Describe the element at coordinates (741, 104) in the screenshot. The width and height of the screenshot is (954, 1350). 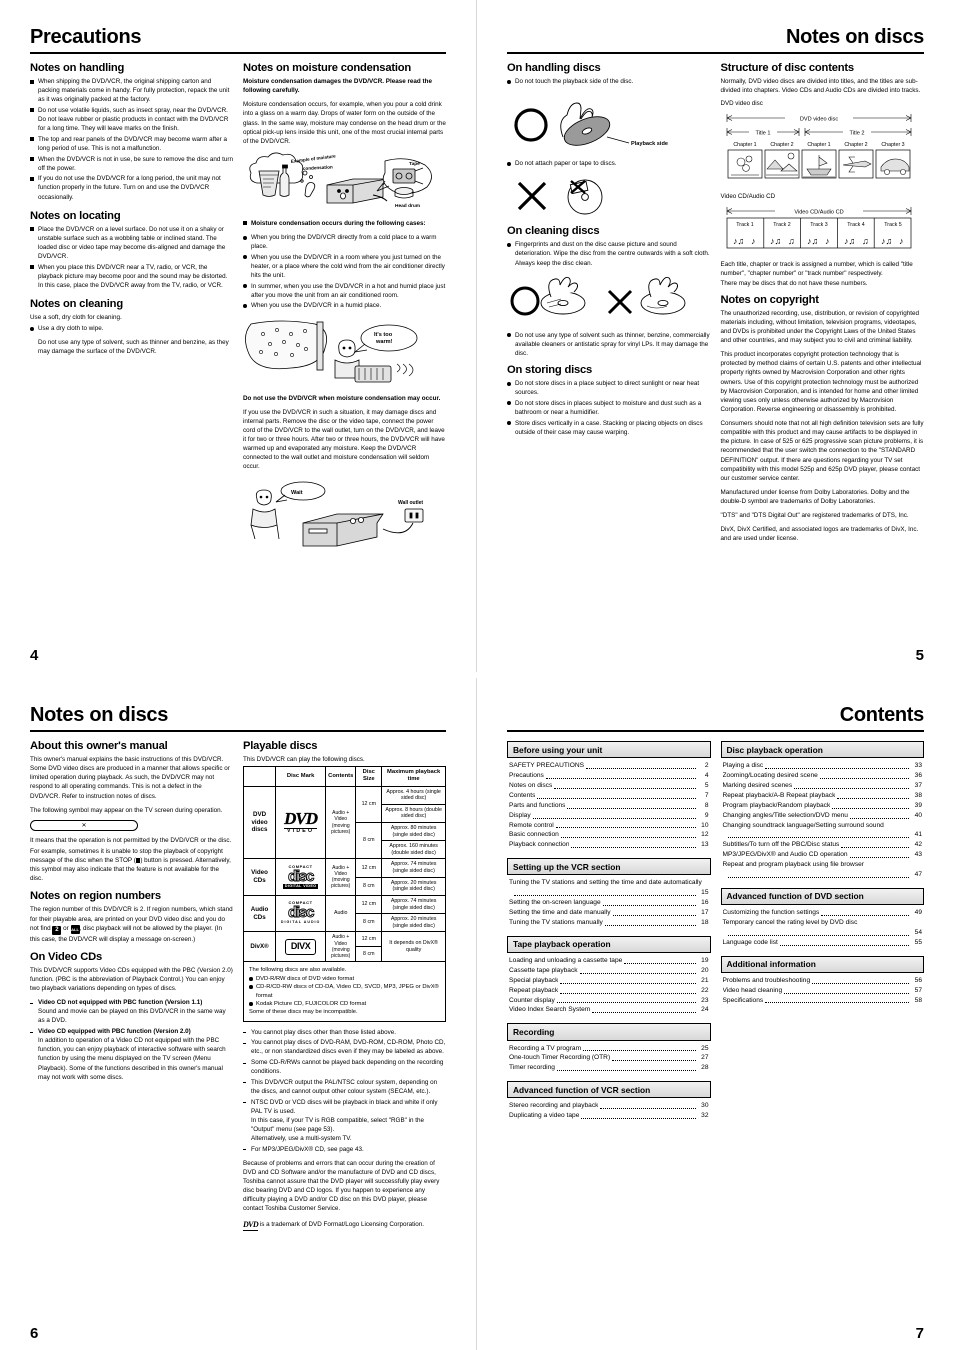
I see `label-dvd-video-disc: DVD video disc` at that location.